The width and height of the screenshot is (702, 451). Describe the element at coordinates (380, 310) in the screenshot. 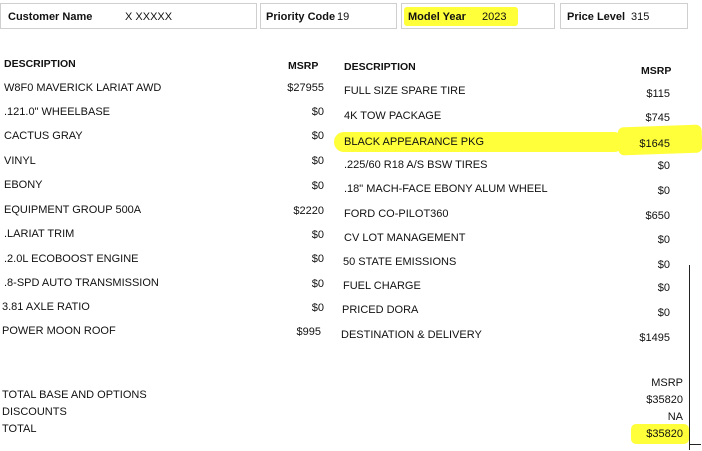

I see `list-item: PRICED DORA` at that location.